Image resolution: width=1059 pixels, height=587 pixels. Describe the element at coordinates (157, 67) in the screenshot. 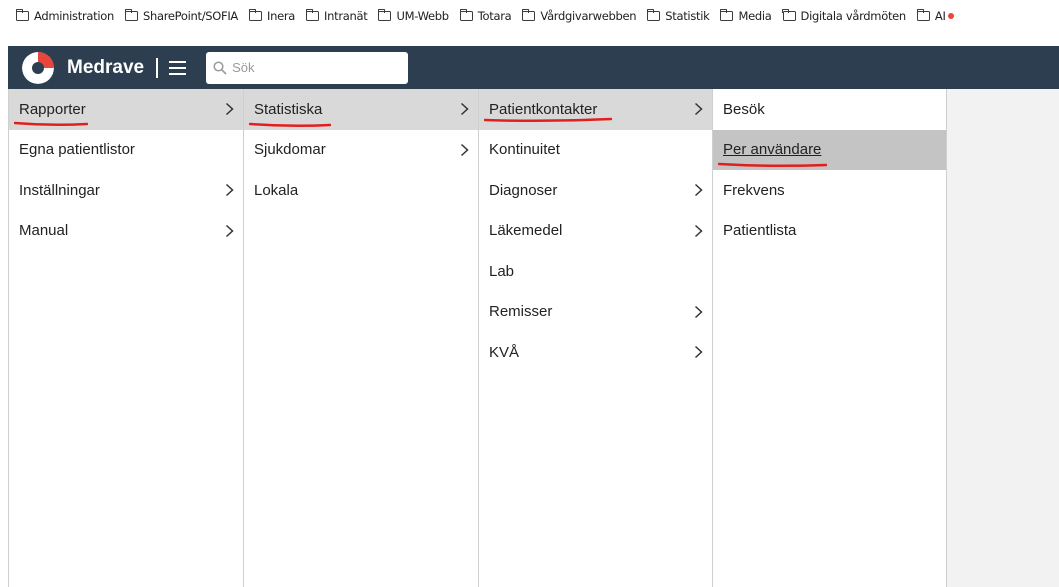

I see `header-divider` at that location.